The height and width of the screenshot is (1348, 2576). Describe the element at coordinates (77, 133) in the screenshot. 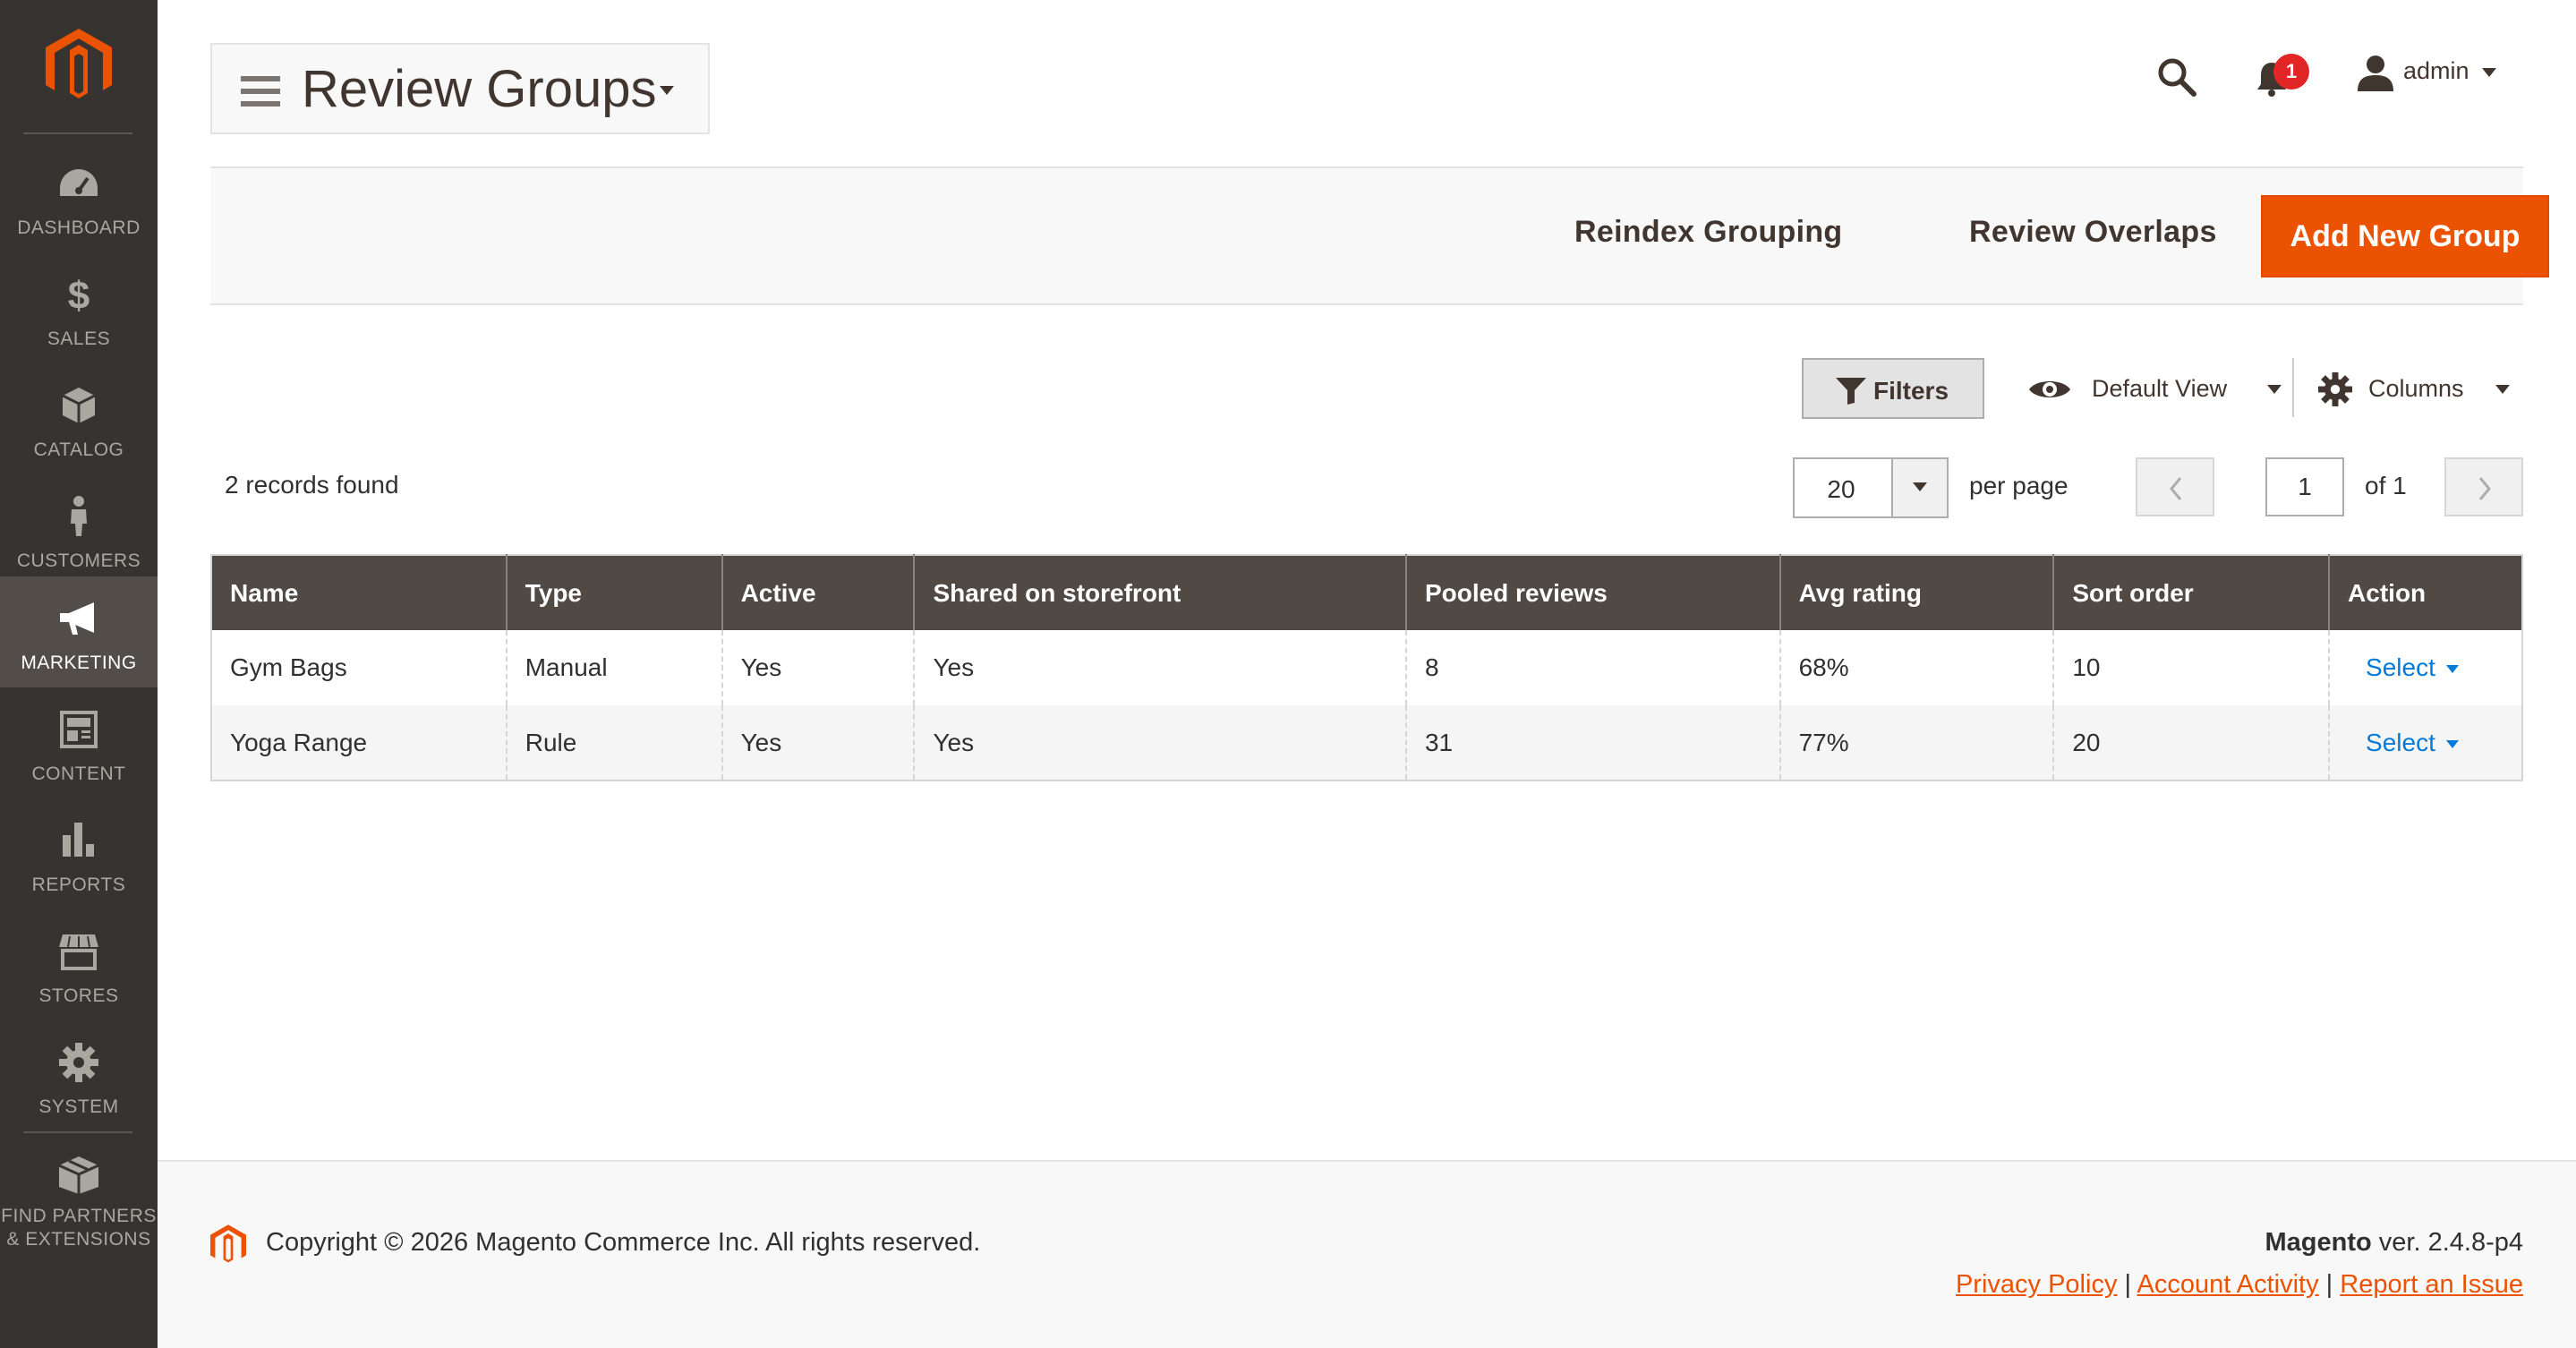

I see `sidebar-divider` at that location.